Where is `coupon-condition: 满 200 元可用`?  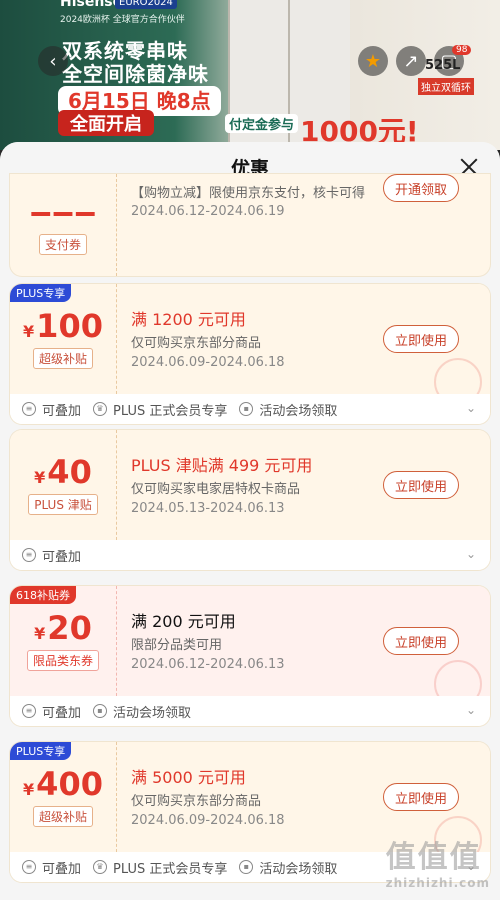
coupon-condition: 满 200 元可用 is located at coordinates (183, 621).